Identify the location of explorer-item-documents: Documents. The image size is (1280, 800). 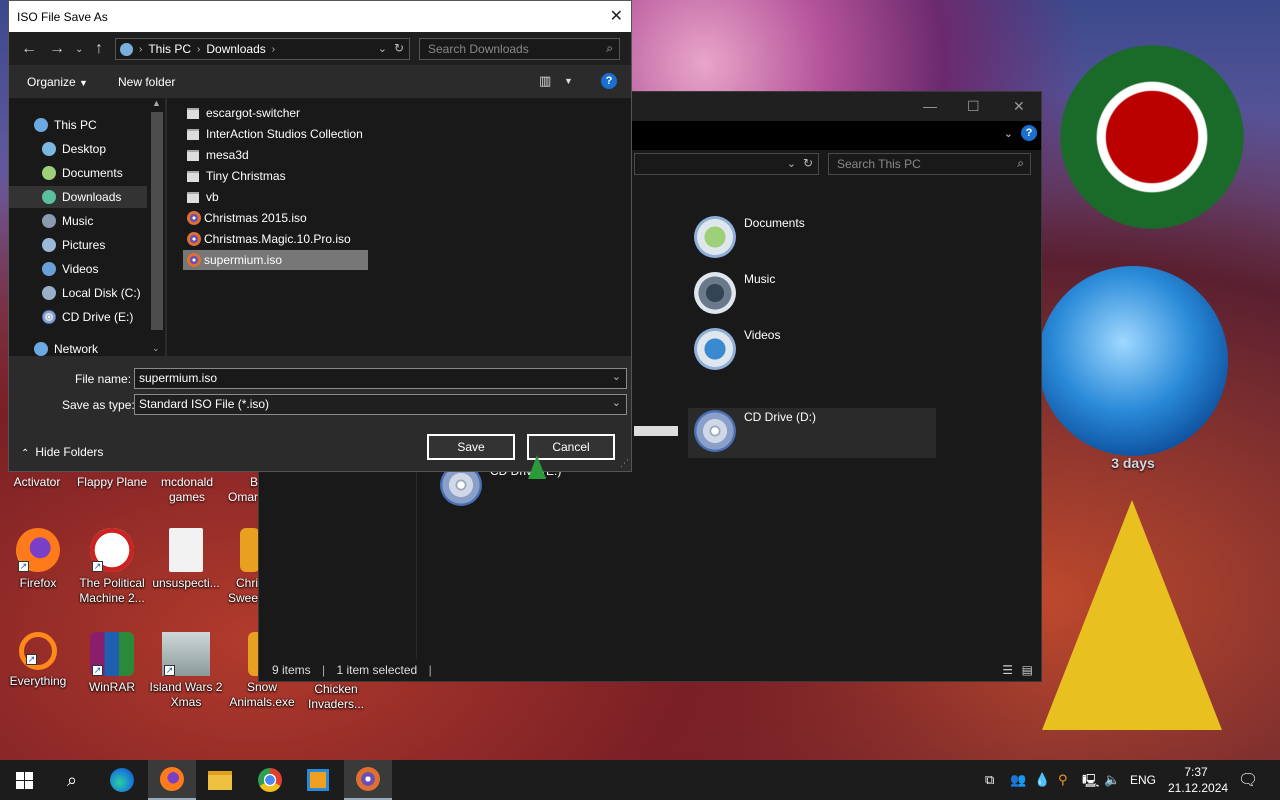
(749, 237).